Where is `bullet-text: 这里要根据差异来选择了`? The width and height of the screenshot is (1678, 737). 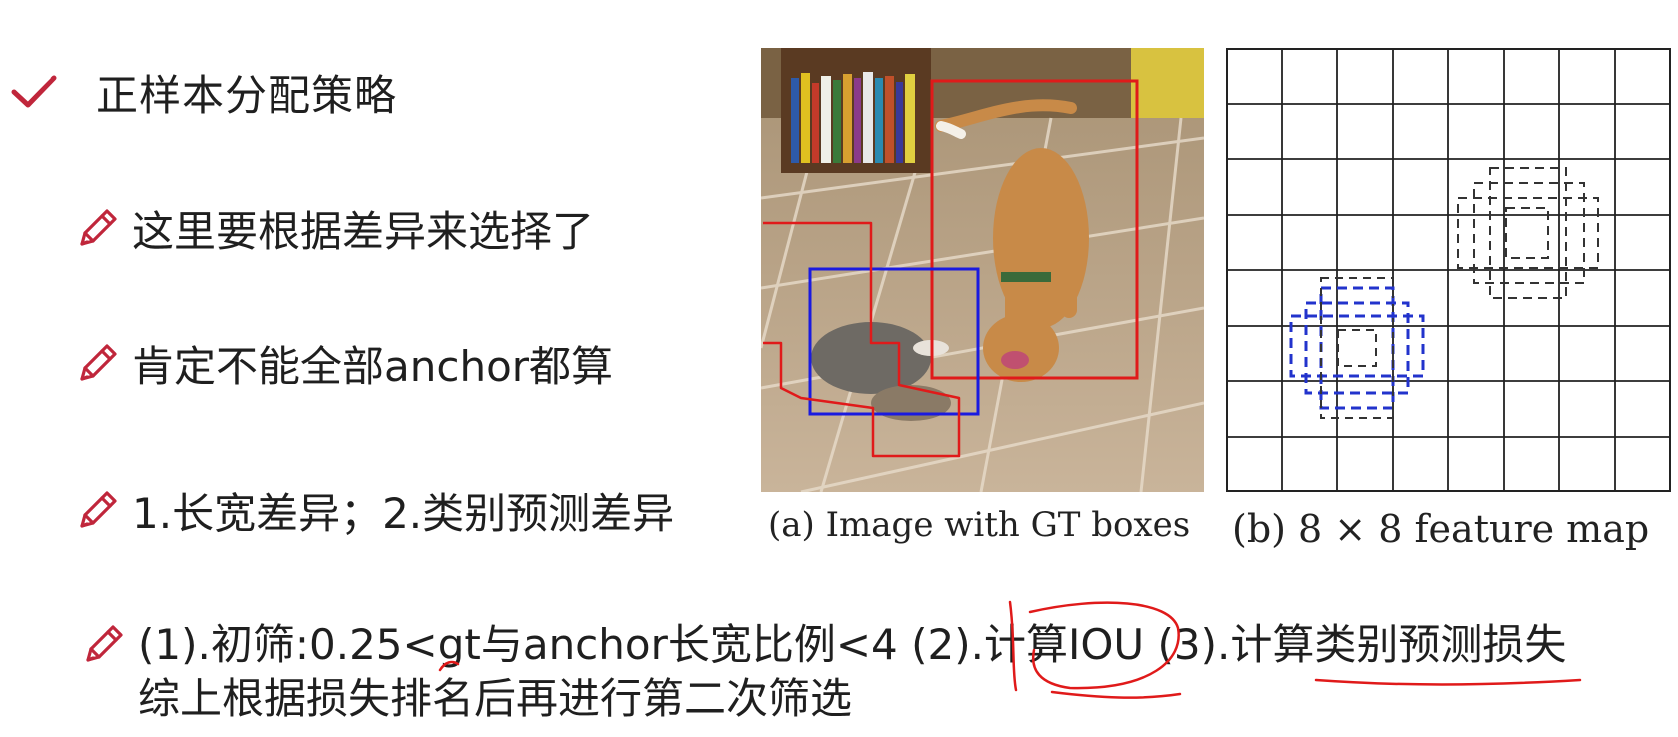
bullet-text: 这里要根据差异来选择了 is located at coordinates (363, 231).